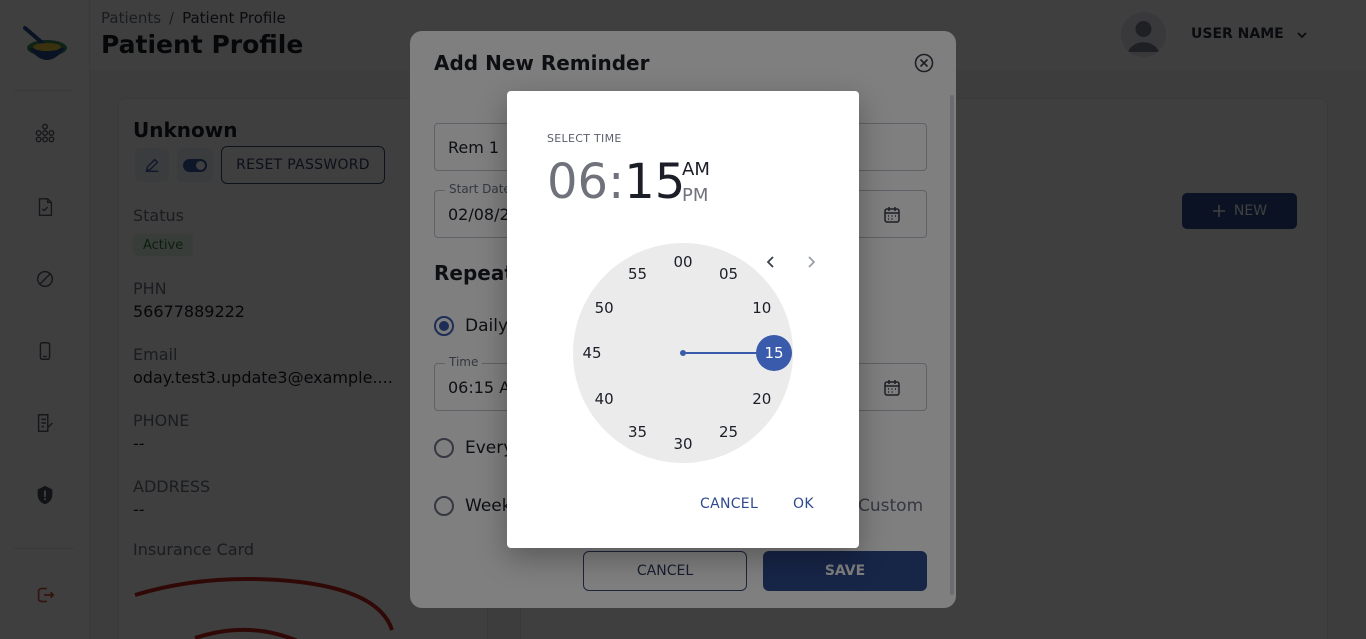 The height and width of the screenshot is (639, 1366). Describe the element at coordinates (762, 308) in the screenshot. I see `dial-number-10: 10` at that location.